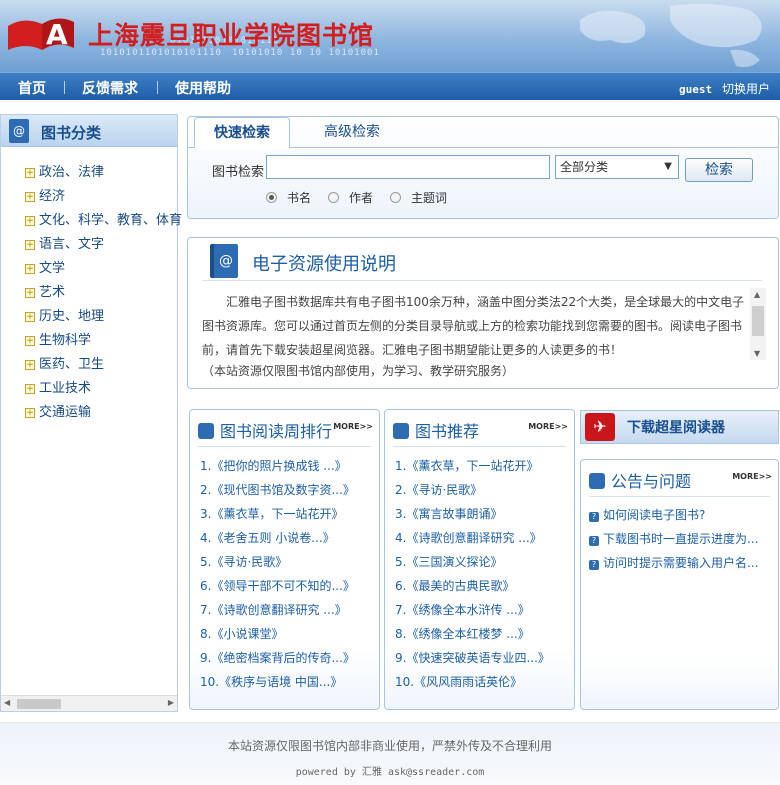 Image resolution: width=780 pixels, height=785 pixels. What do you see at coordinates (288, 197) in the screenshot?
I see `radio-title: 书名` at bounding box center [288, 197].